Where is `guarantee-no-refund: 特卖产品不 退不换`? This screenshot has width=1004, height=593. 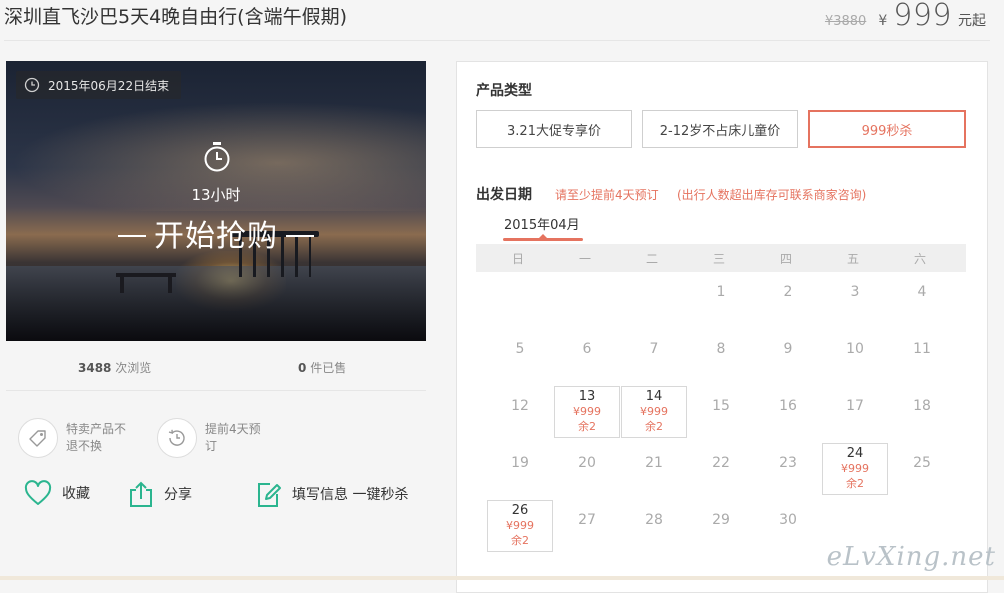
guarantee-no-refund: 特卖产品不 退不换 is located at coordinates (72, 438).